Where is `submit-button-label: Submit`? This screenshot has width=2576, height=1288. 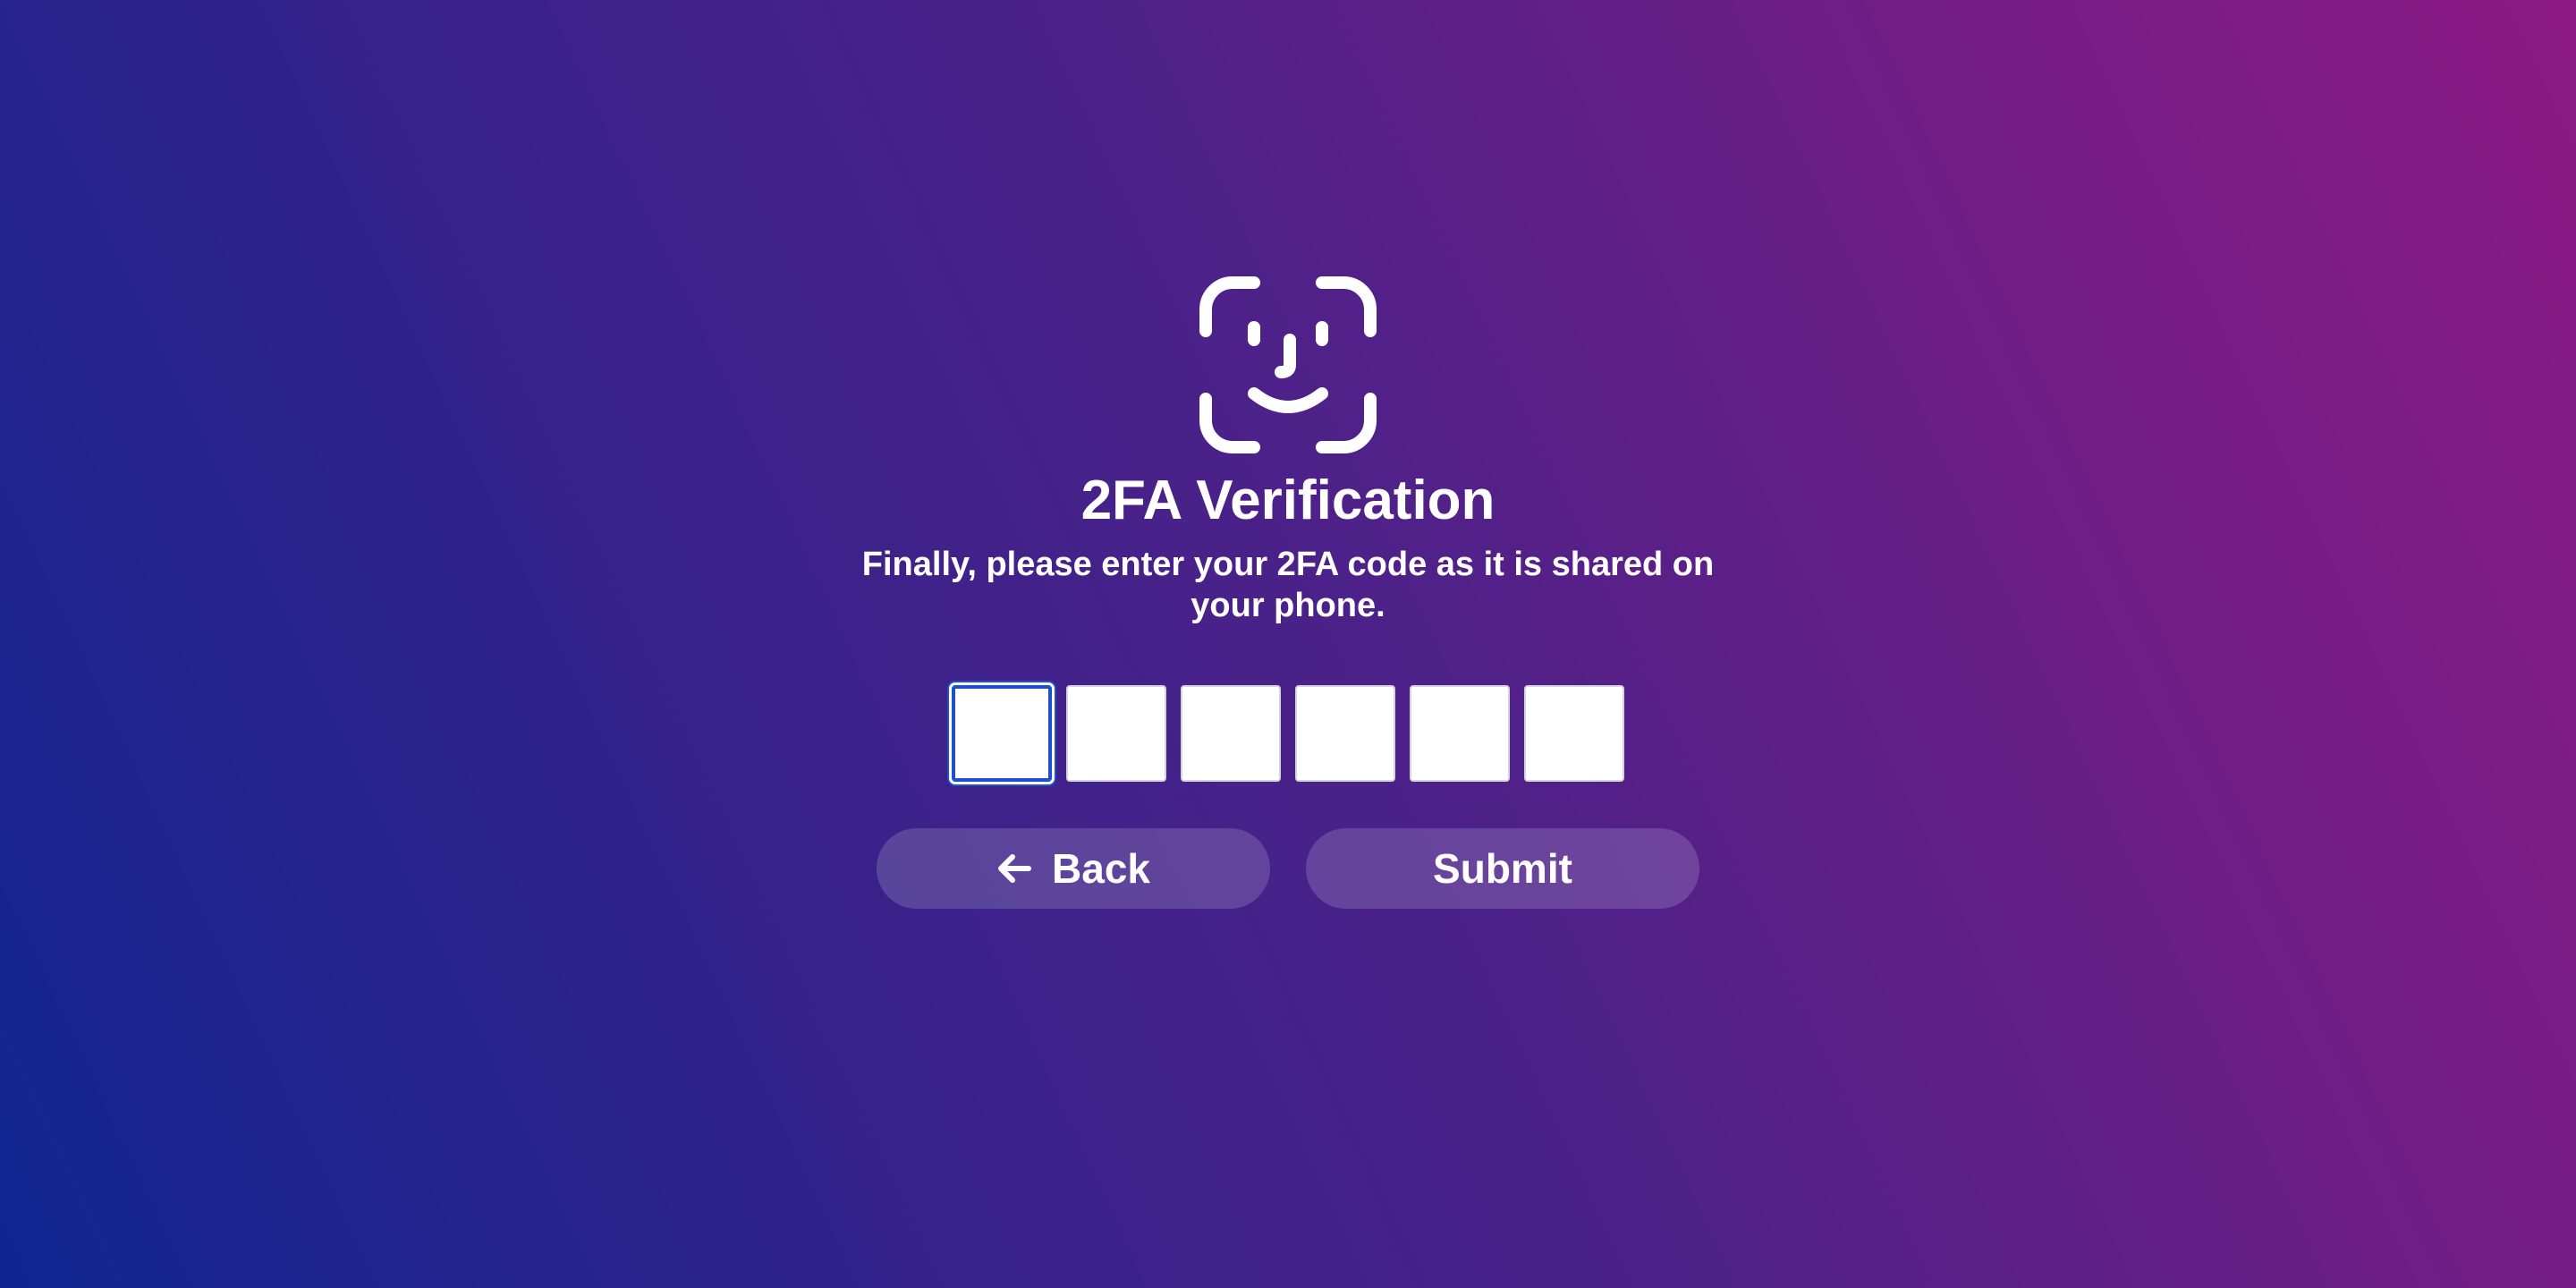 submit-button-label: Submit is located at coordinates (1502, 868).